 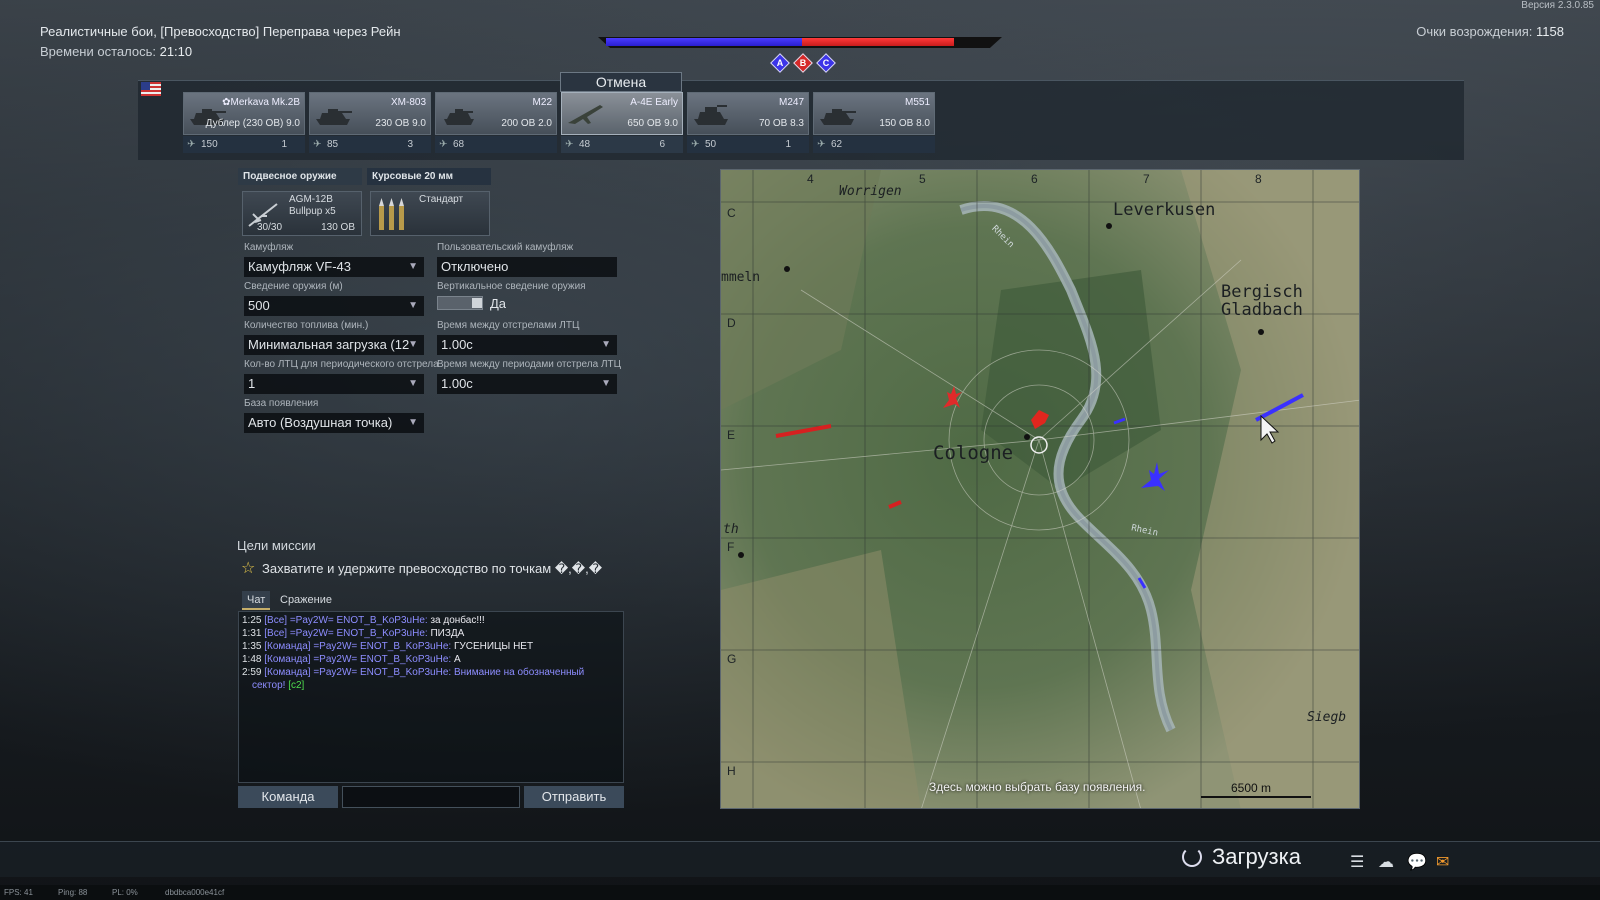 What do you see at coordinates (351, 659) in the screenshot?
I see `chat-line: 1:48 [Команда] =Pay2W= ENOT_B_KoP3uHe: А` at bounding box center [351, 659].